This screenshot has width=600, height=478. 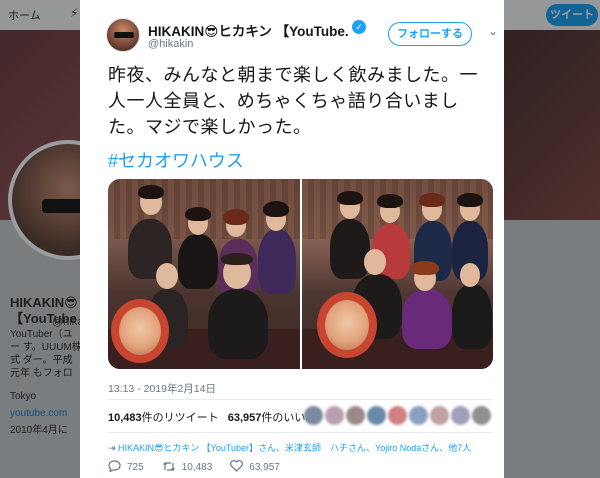 What do you see at coordinates (430, 34) in the screenshot?
I see `follow-button: フォローする` at bounding box center [430, 34].